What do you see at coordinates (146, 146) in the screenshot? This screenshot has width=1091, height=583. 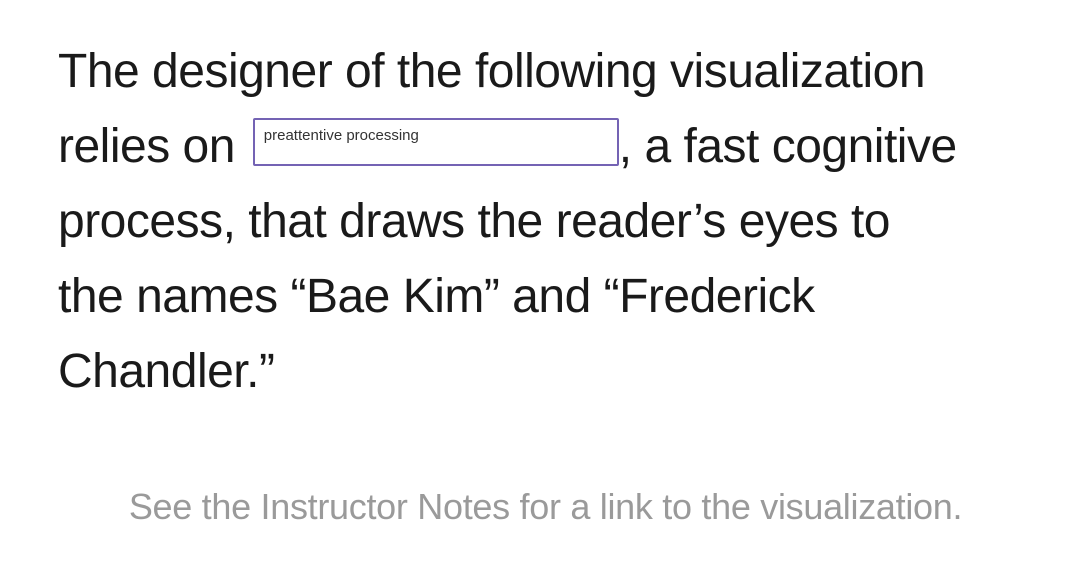 I see `question-line-2-before: relies on` at bounding box center [146, 146].